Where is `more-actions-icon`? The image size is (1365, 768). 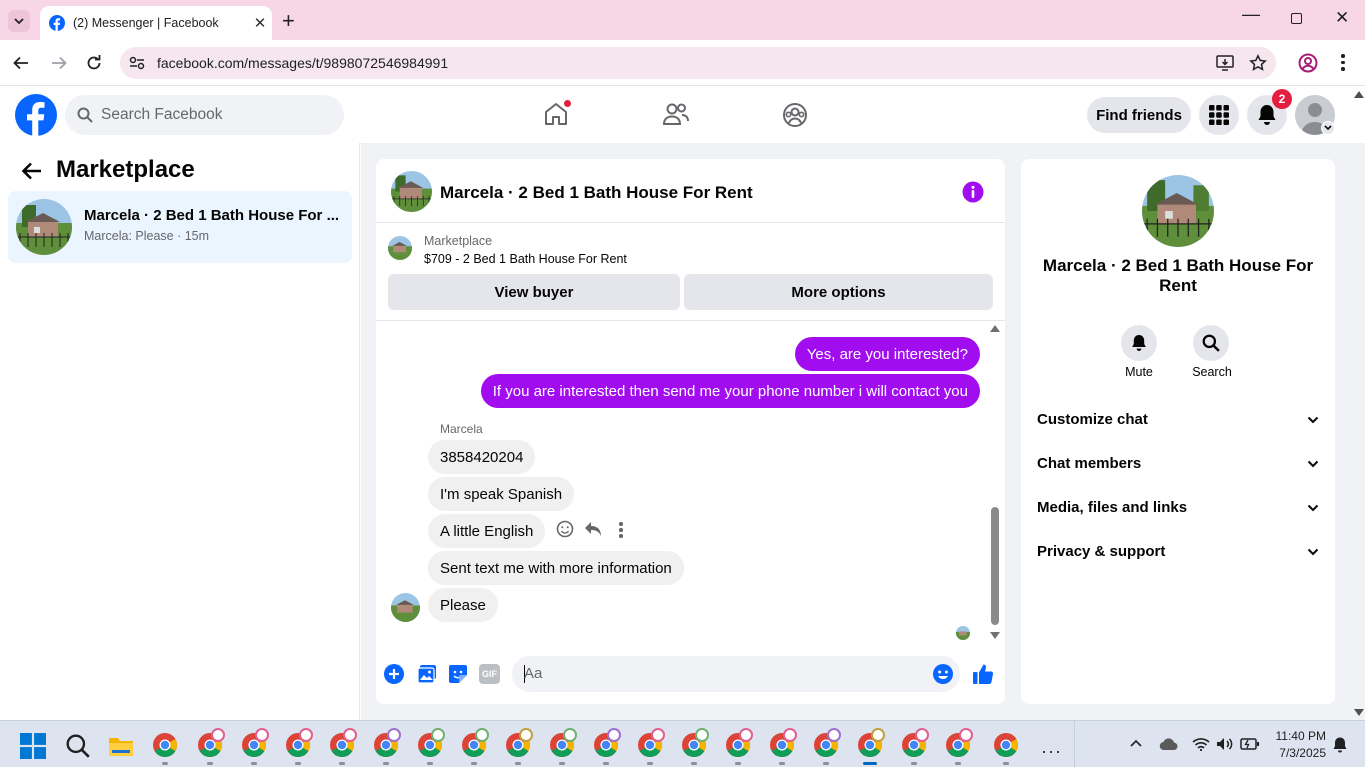
more-actions-icon is located at coordinates (621, 530).